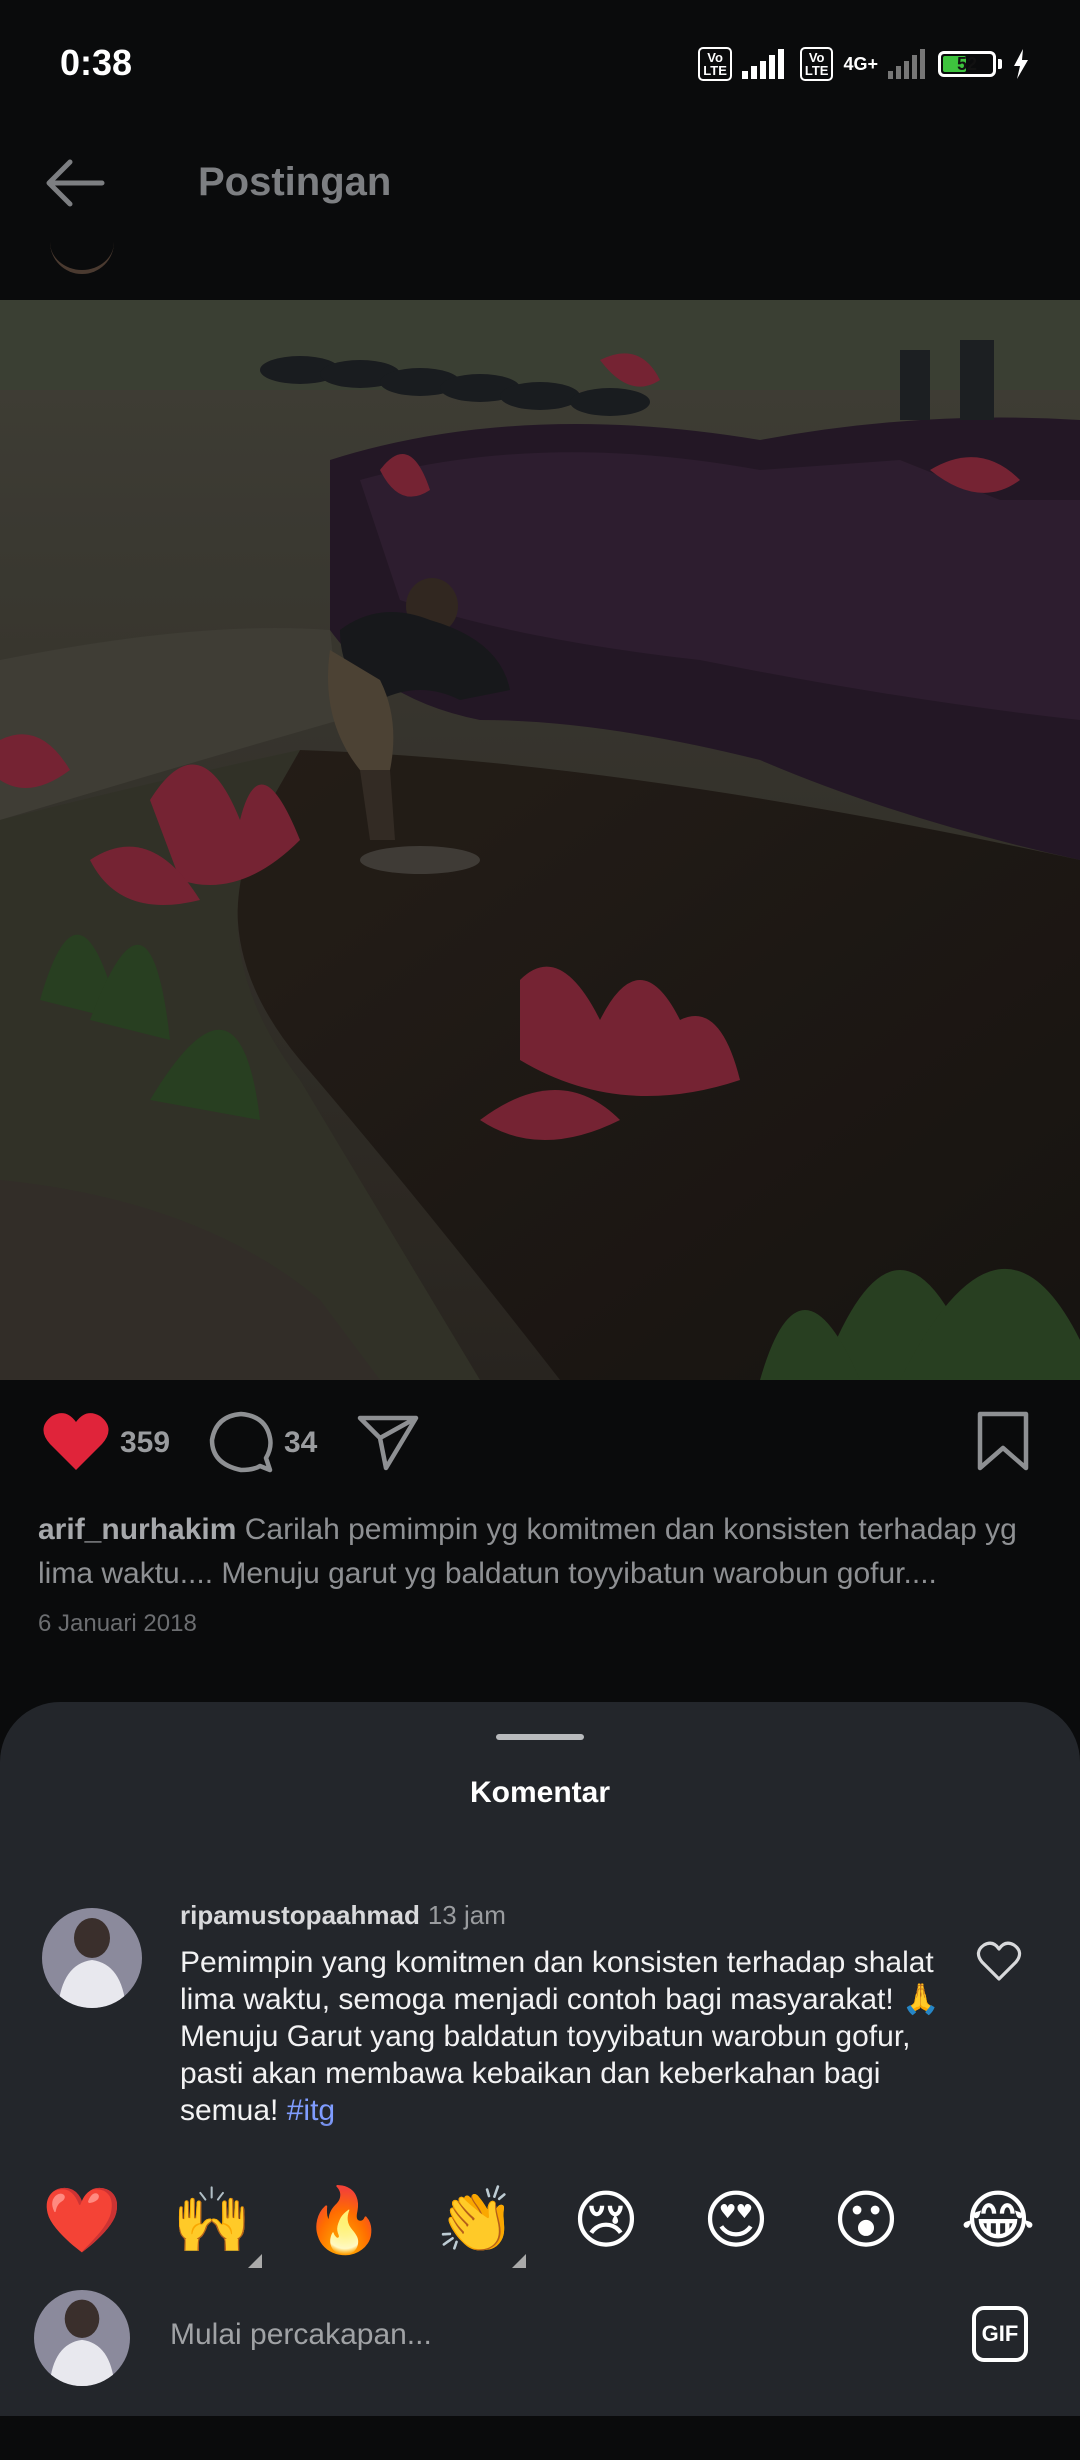  What do you see at coordinates (344, 2220) in the screenshot?
I see `emoji-fire: 🔥` at bounding box center [344, 2220].